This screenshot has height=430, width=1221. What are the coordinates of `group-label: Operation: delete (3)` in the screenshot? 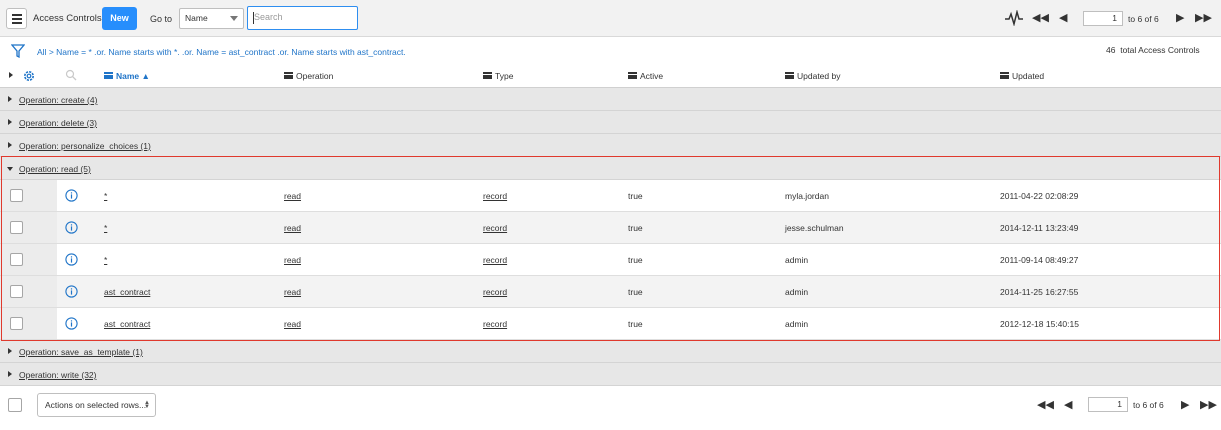 It's located at (58, 123).